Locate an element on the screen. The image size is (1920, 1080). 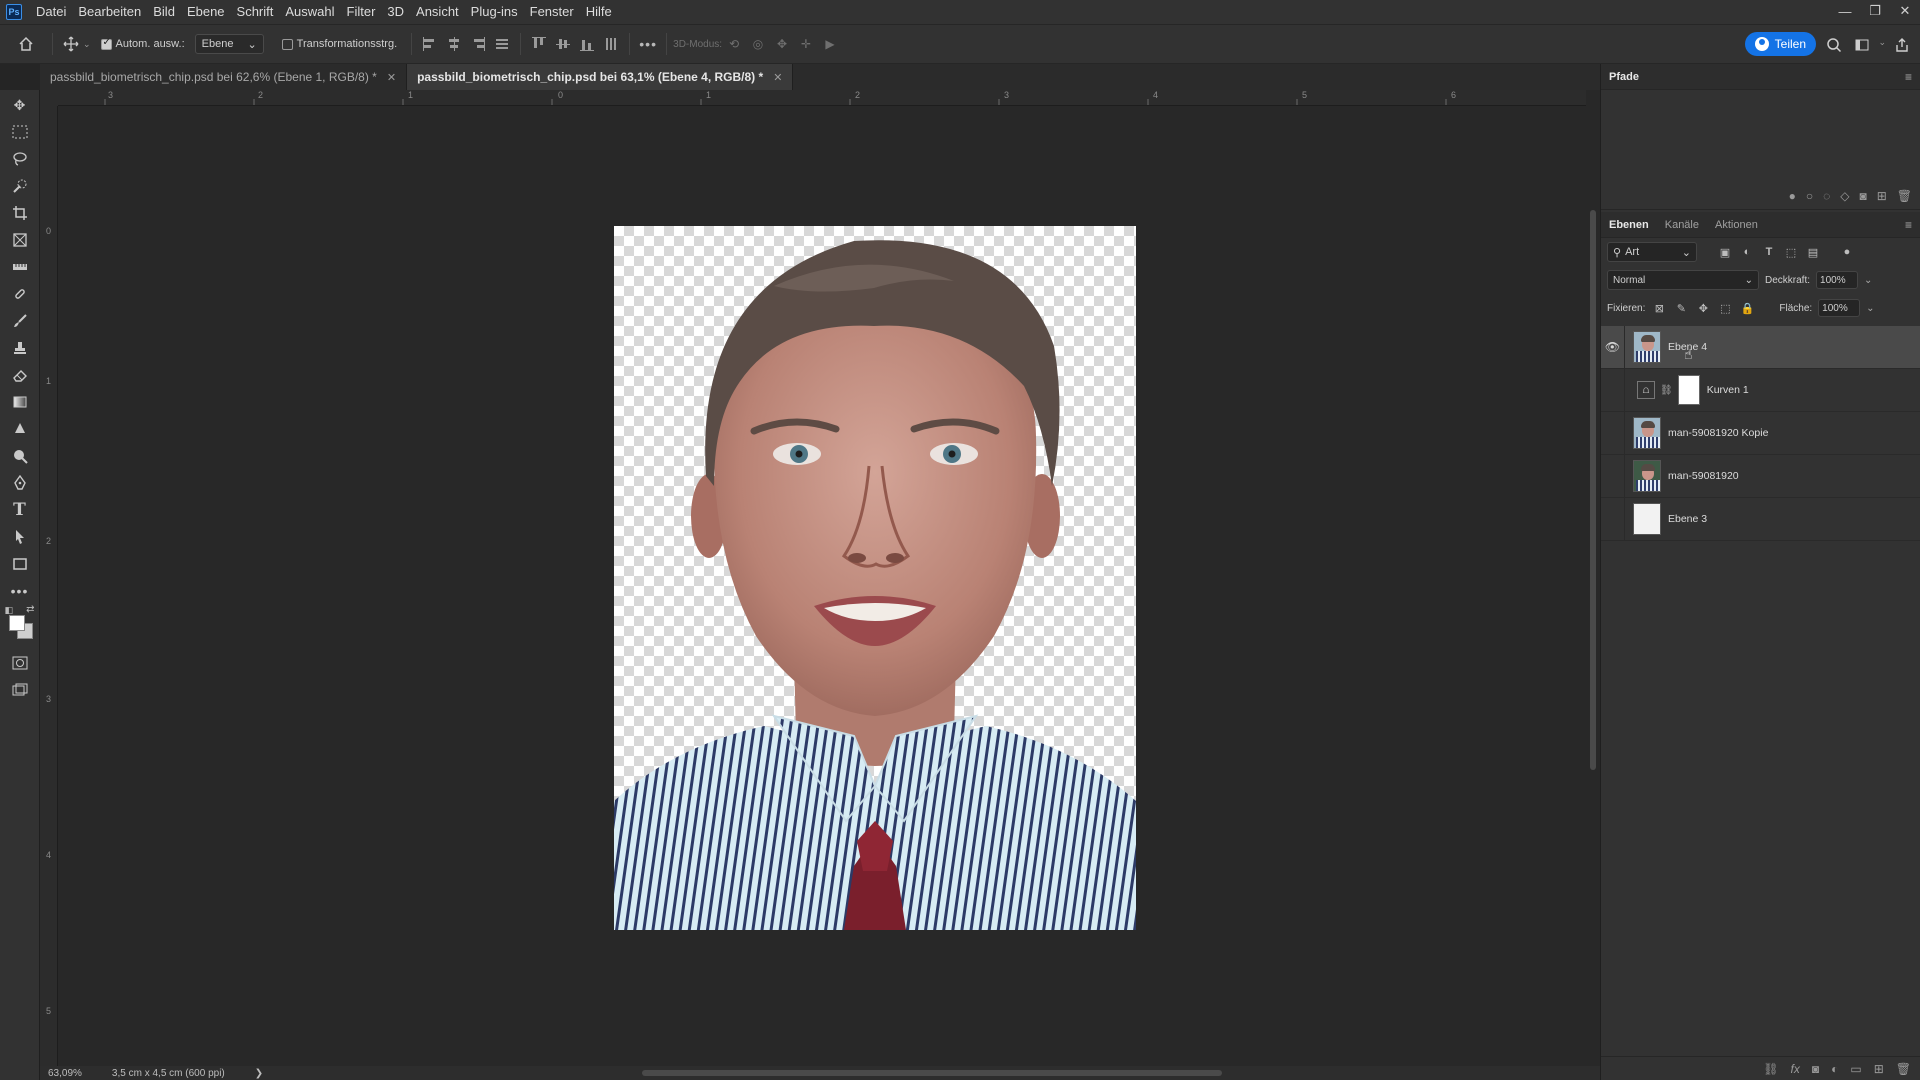
marquee-tool-icon is located at coordinates (20, 132).